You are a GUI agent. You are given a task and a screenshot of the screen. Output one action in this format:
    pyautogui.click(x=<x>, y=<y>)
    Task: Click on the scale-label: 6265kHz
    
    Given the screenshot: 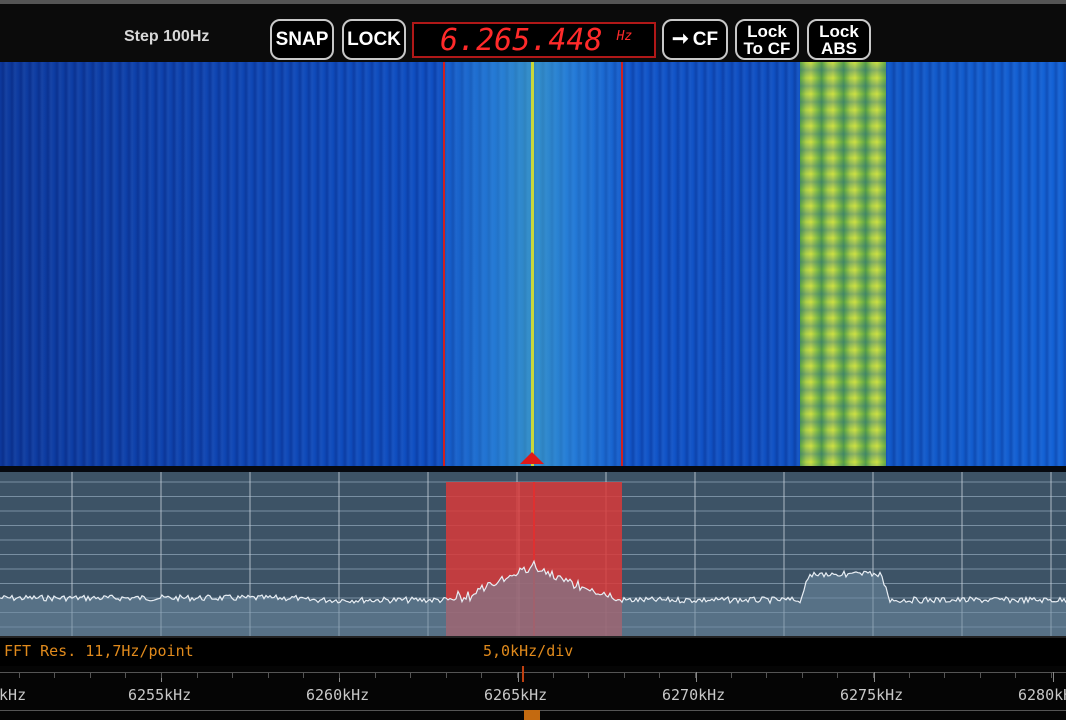 What is the action you would take?
    pyautogui.click(x=516, y=695)
    